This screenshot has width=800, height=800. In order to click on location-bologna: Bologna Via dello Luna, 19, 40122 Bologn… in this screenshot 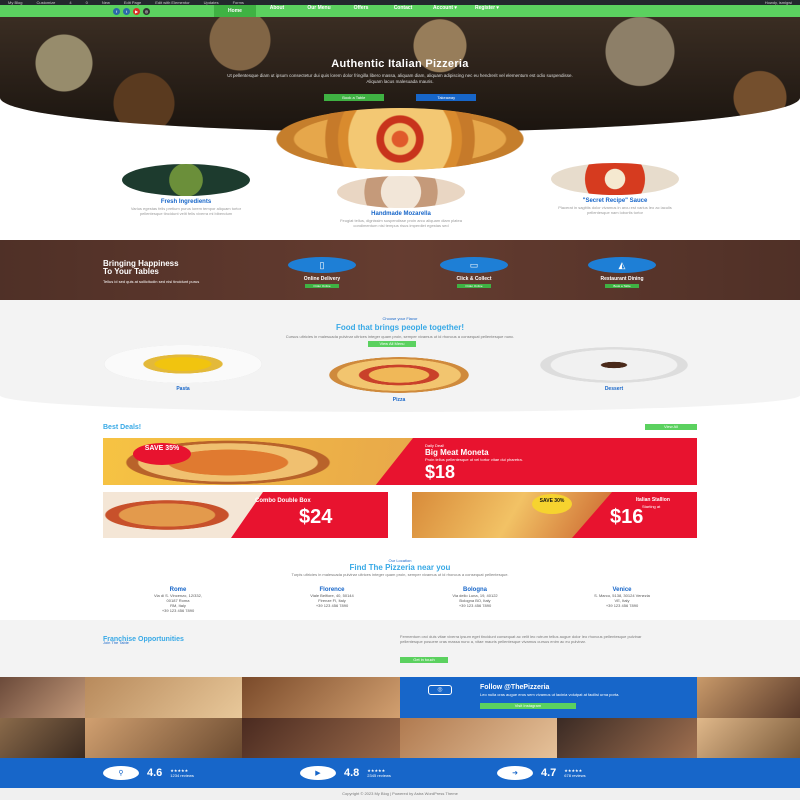, I will do `click(475, 597)`.